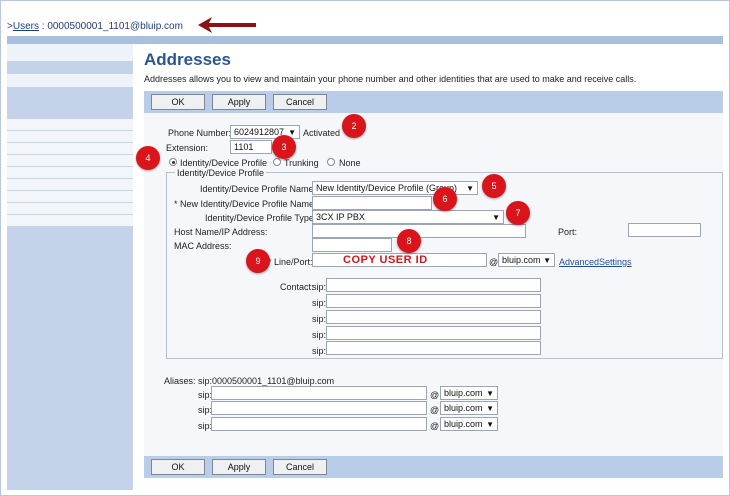 The image size is (730, 496). Describe the element at coordinates (284, 147) in the screenshot. I see `callout-badge: 3` at that location.